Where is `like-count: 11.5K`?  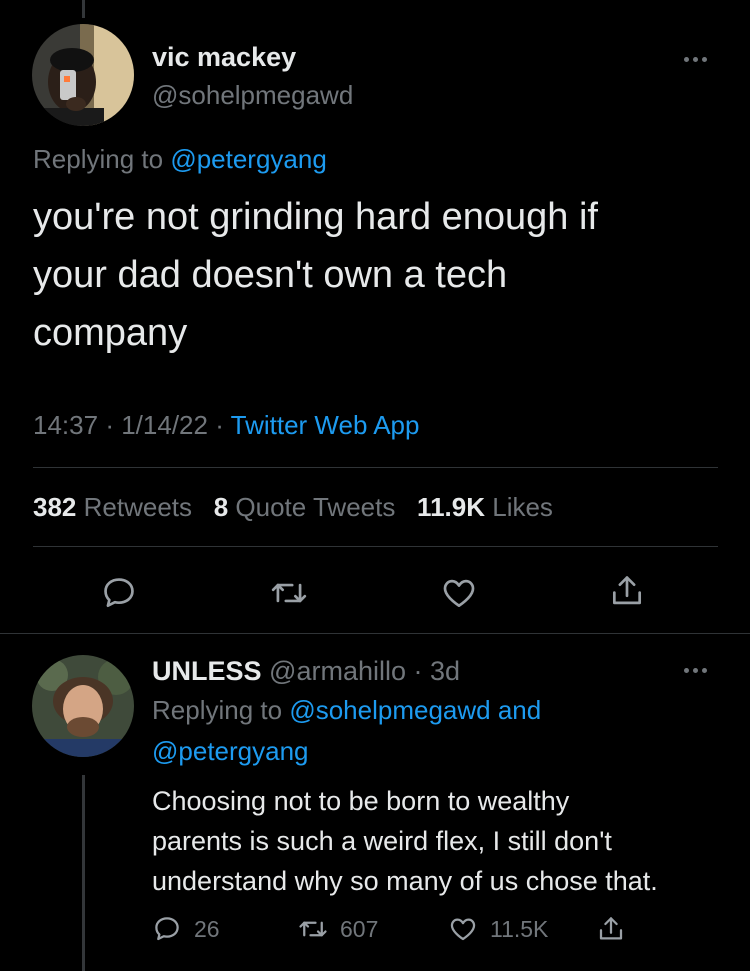 like-count: 11.5K is located at coordinates (519, 928).